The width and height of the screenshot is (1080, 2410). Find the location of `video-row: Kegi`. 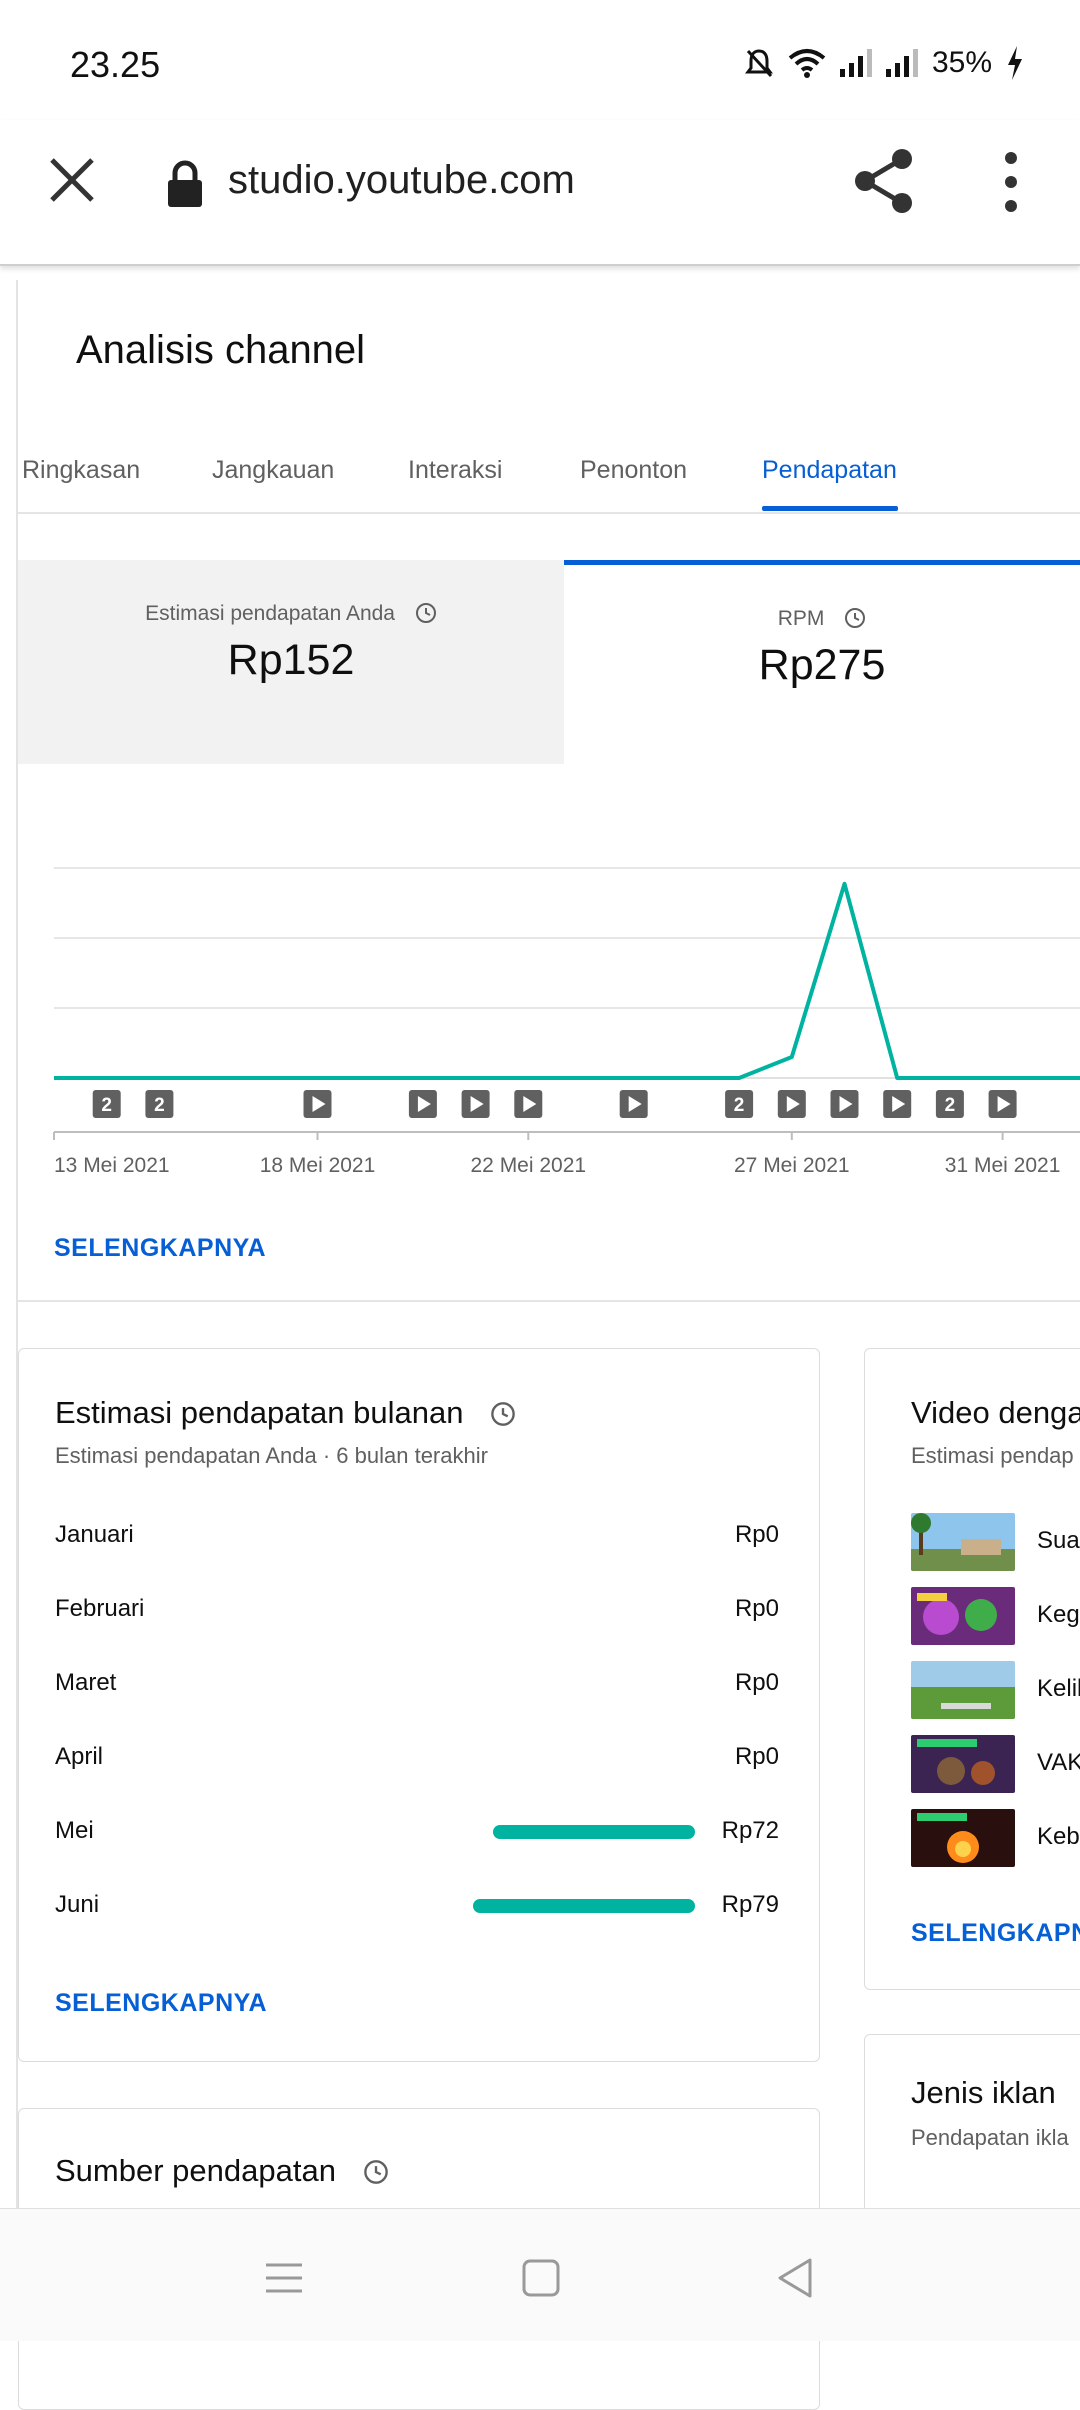

video-row: Kegi is located at coordinates (995, 1617).